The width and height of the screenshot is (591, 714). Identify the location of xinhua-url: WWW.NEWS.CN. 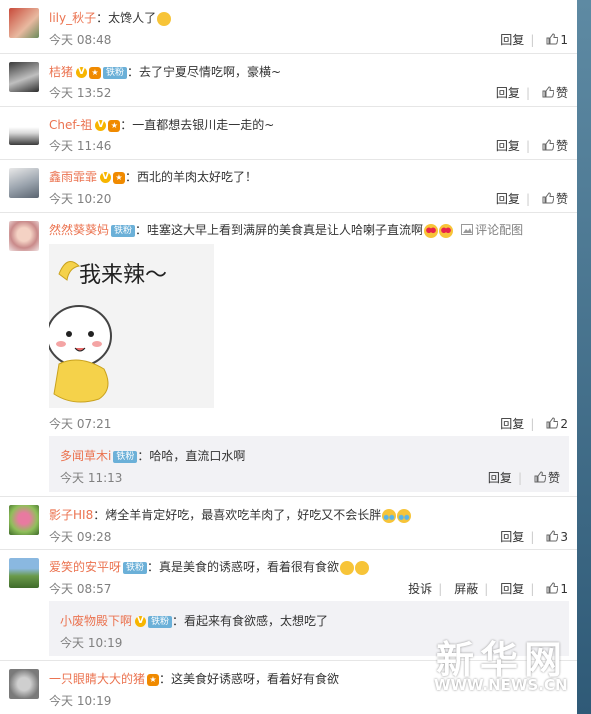
(501, 685).